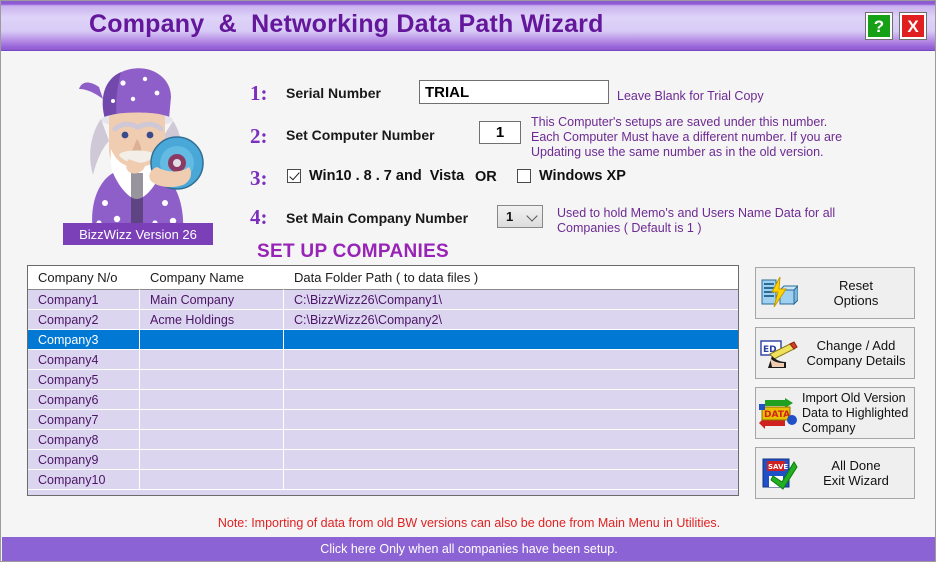  What do you see at coordinates (511, 278) in the screenshot?
I see `column-header-data-folder-path: Data Folder Path ( to data files )` at bounding box center [511, 278].